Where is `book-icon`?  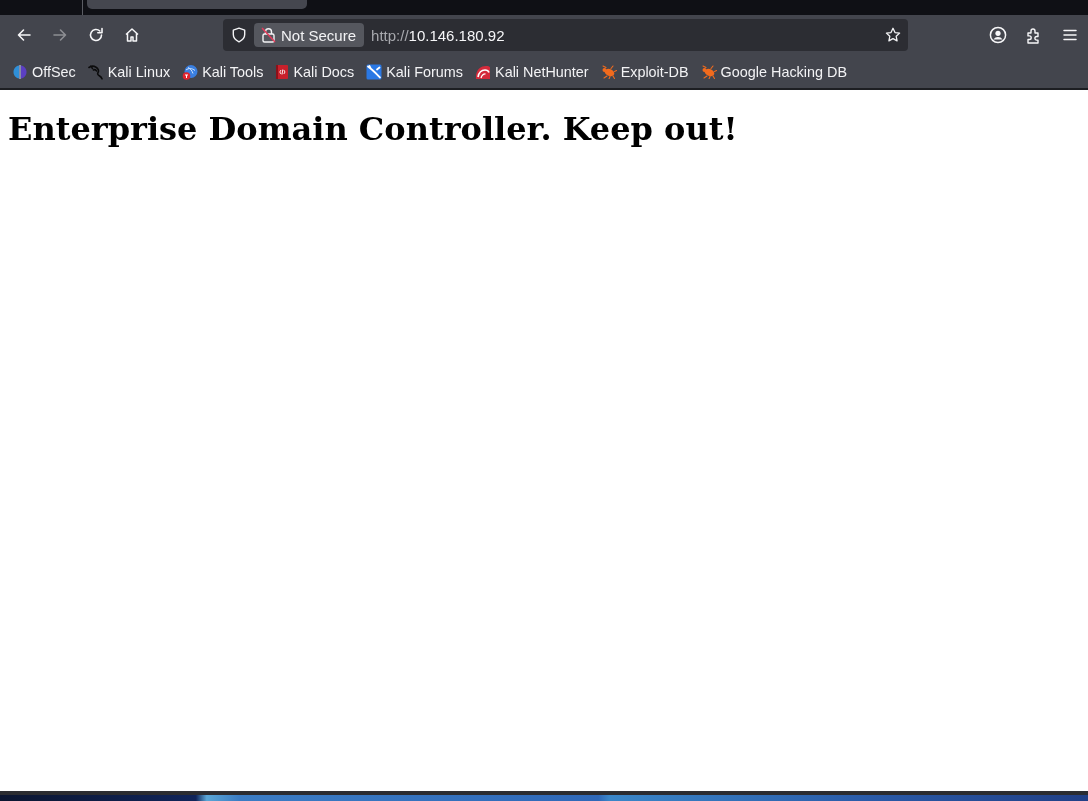
book-icon is located at coordinates (282, 71).